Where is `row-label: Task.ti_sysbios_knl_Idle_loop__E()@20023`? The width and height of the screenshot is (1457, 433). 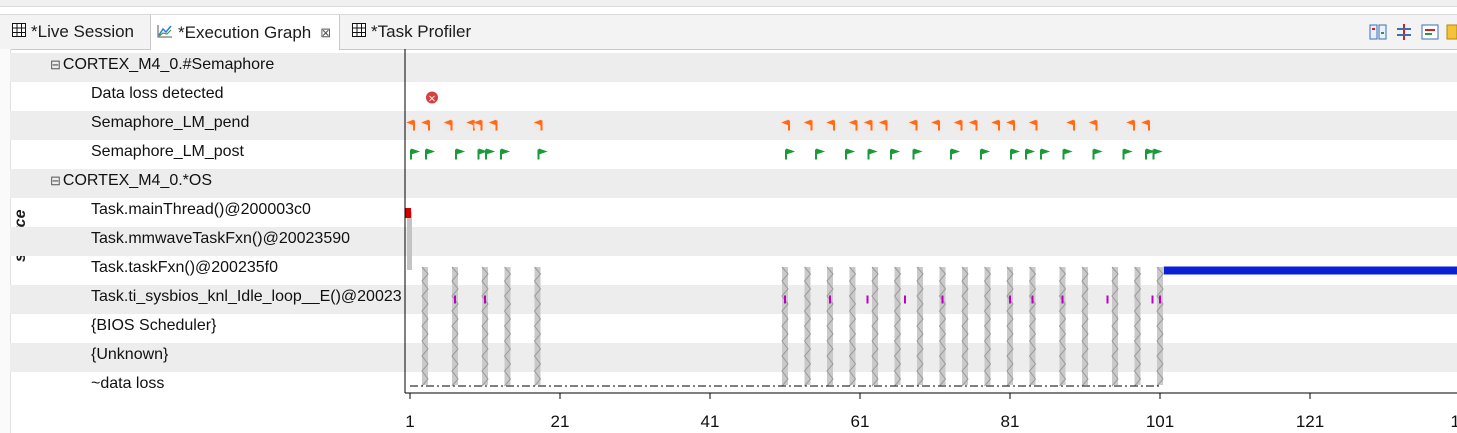
row-label: Task.ti_sysbios_knl_Idle_loop__E()@20023 is located at coordinates (246, 297).